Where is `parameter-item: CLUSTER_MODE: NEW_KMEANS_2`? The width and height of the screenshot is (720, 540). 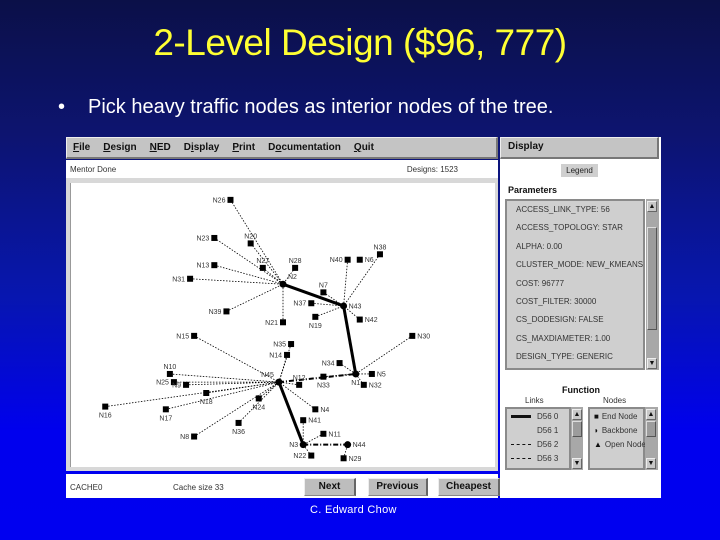
parameter-item: CLUSTER_MODE: NEW_KMEANS_2 is located at coordinates (575, 265).